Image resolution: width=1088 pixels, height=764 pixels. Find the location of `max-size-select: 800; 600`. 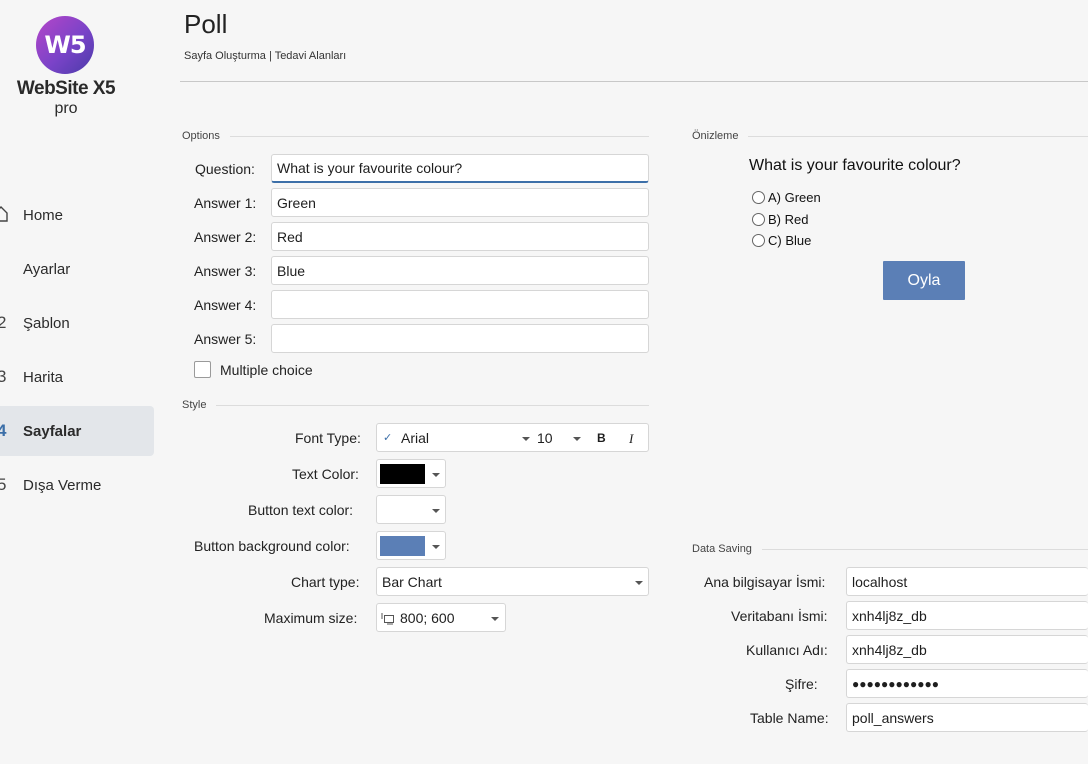

max-size-select: 800; 600 is located at coordinates (441, 617).